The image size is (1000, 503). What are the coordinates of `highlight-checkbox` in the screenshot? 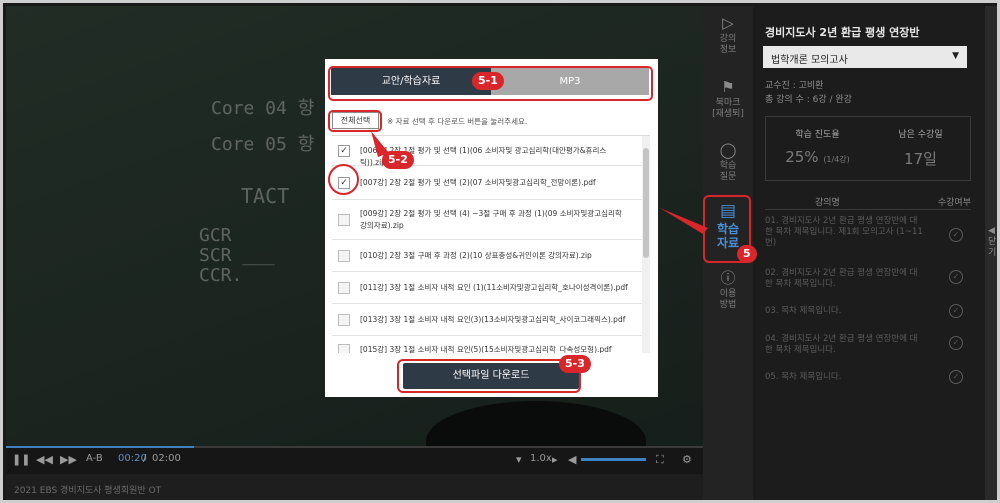 It's located at (343, 179).